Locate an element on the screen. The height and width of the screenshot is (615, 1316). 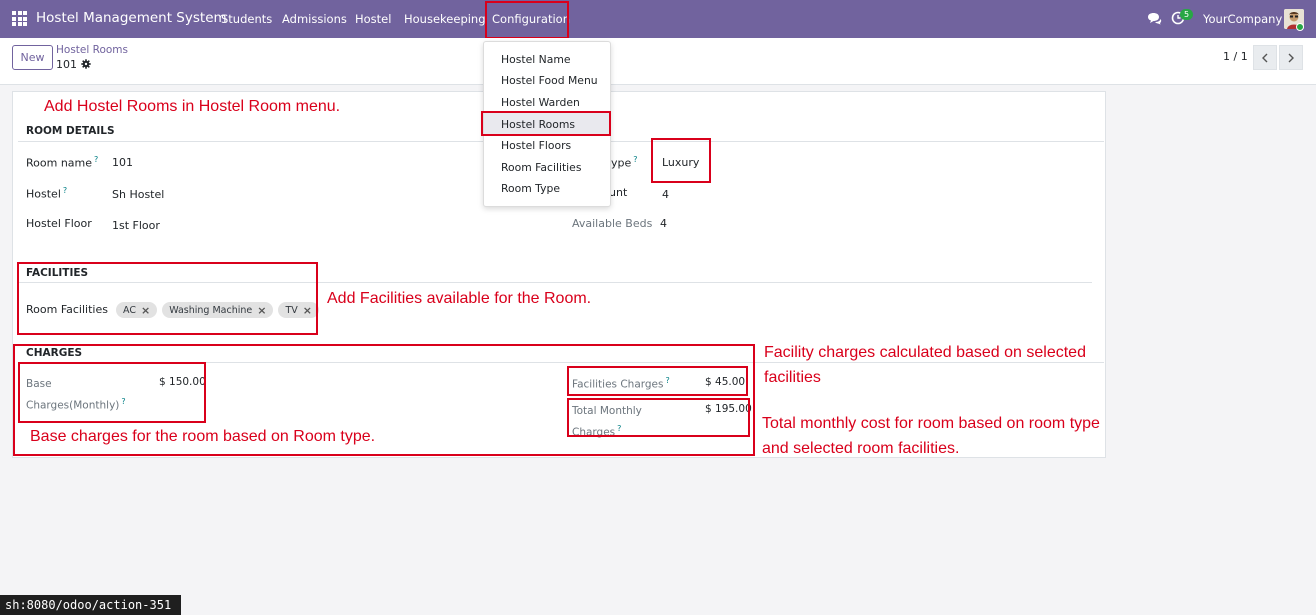
hostel-label: Hostel? is located at coordinates (47, 193).